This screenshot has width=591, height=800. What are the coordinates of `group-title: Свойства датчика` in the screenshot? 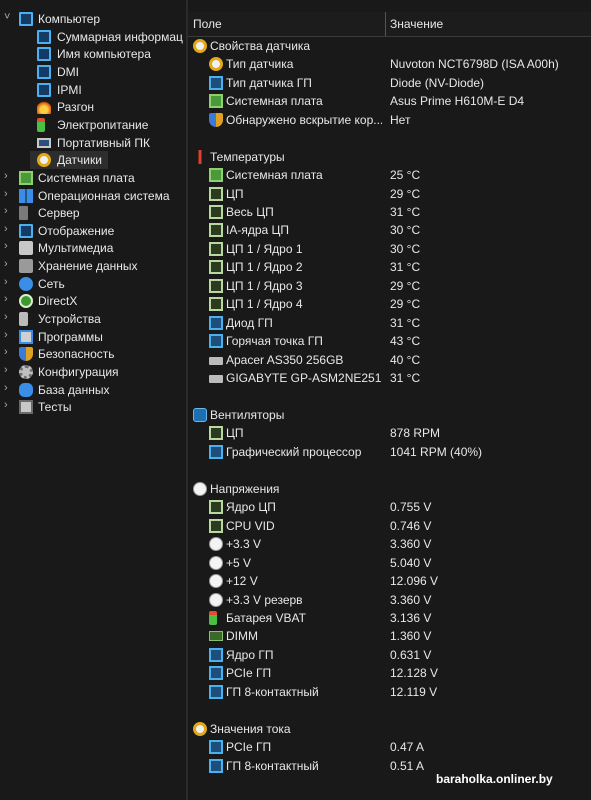 It's located at (260, 46).